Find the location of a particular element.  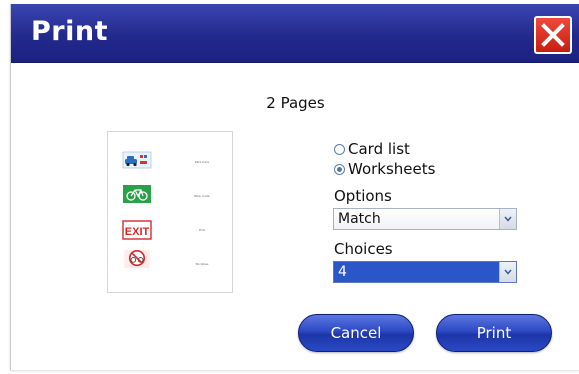

format-radio-group: Card list Worksheets is located at coordinates (384, 159).